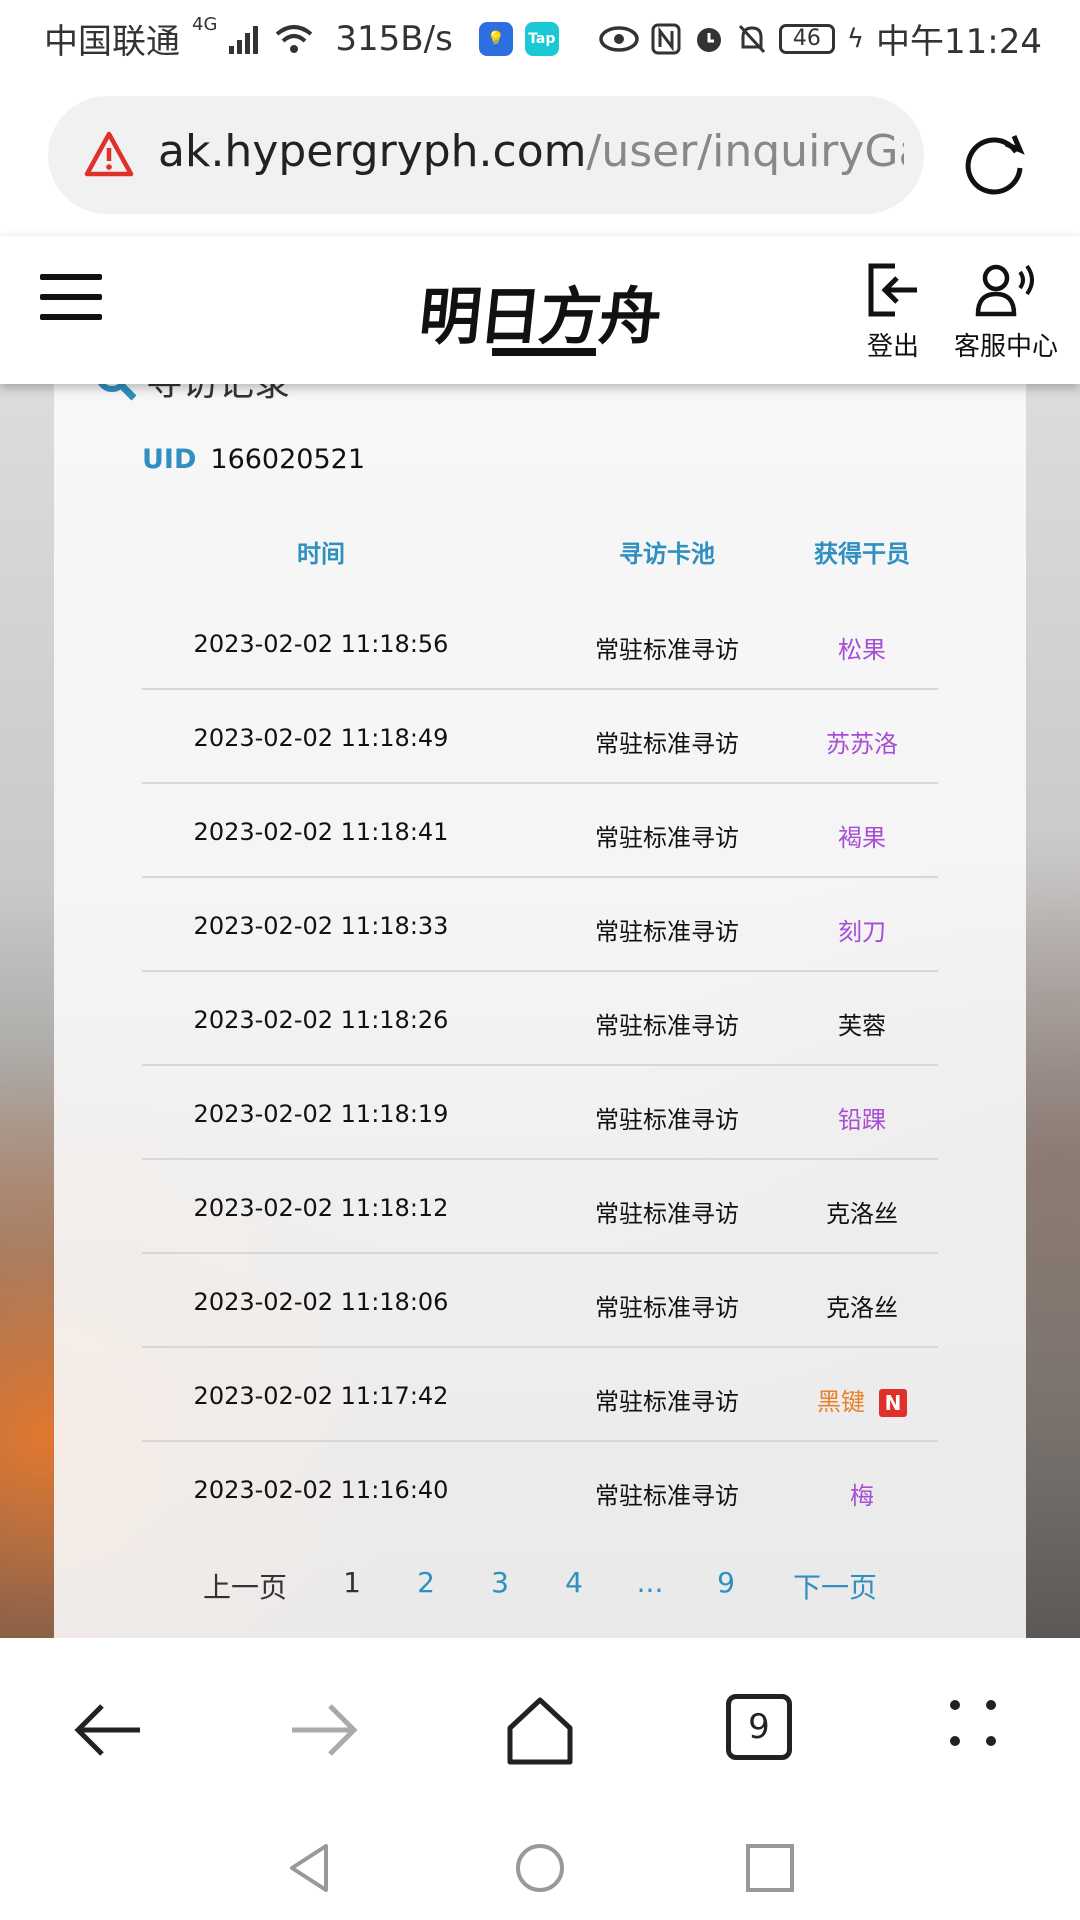  What do you see at coordinates (426, 1582) in the screenshot?
I see `page-2-button: 2` at bounding box center [426, 1582].